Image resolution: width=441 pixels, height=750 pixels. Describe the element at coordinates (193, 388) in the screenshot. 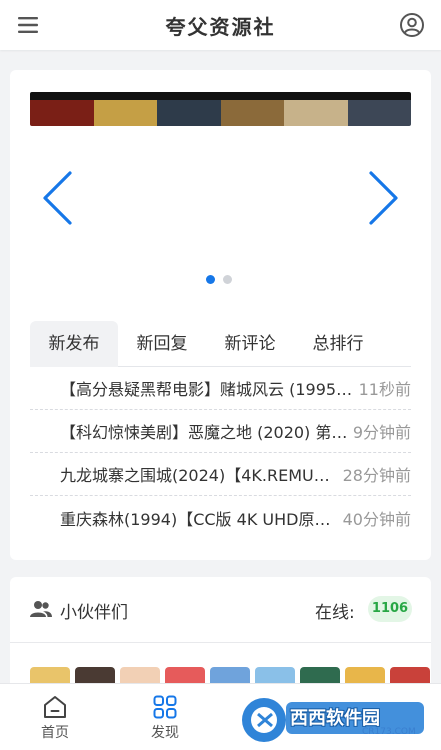

I see `post-title: 【高分悬疑黑帮电影】赌城风云 (1995) 蓝光原盘` at that location.